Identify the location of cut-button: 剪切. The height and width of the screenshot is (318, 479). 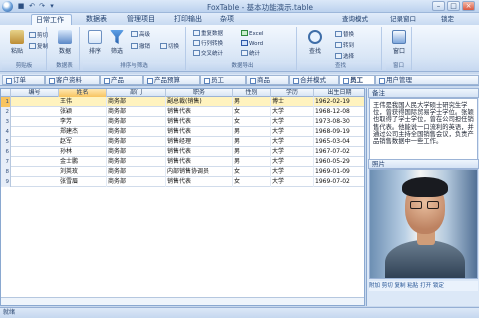
(38, 36).